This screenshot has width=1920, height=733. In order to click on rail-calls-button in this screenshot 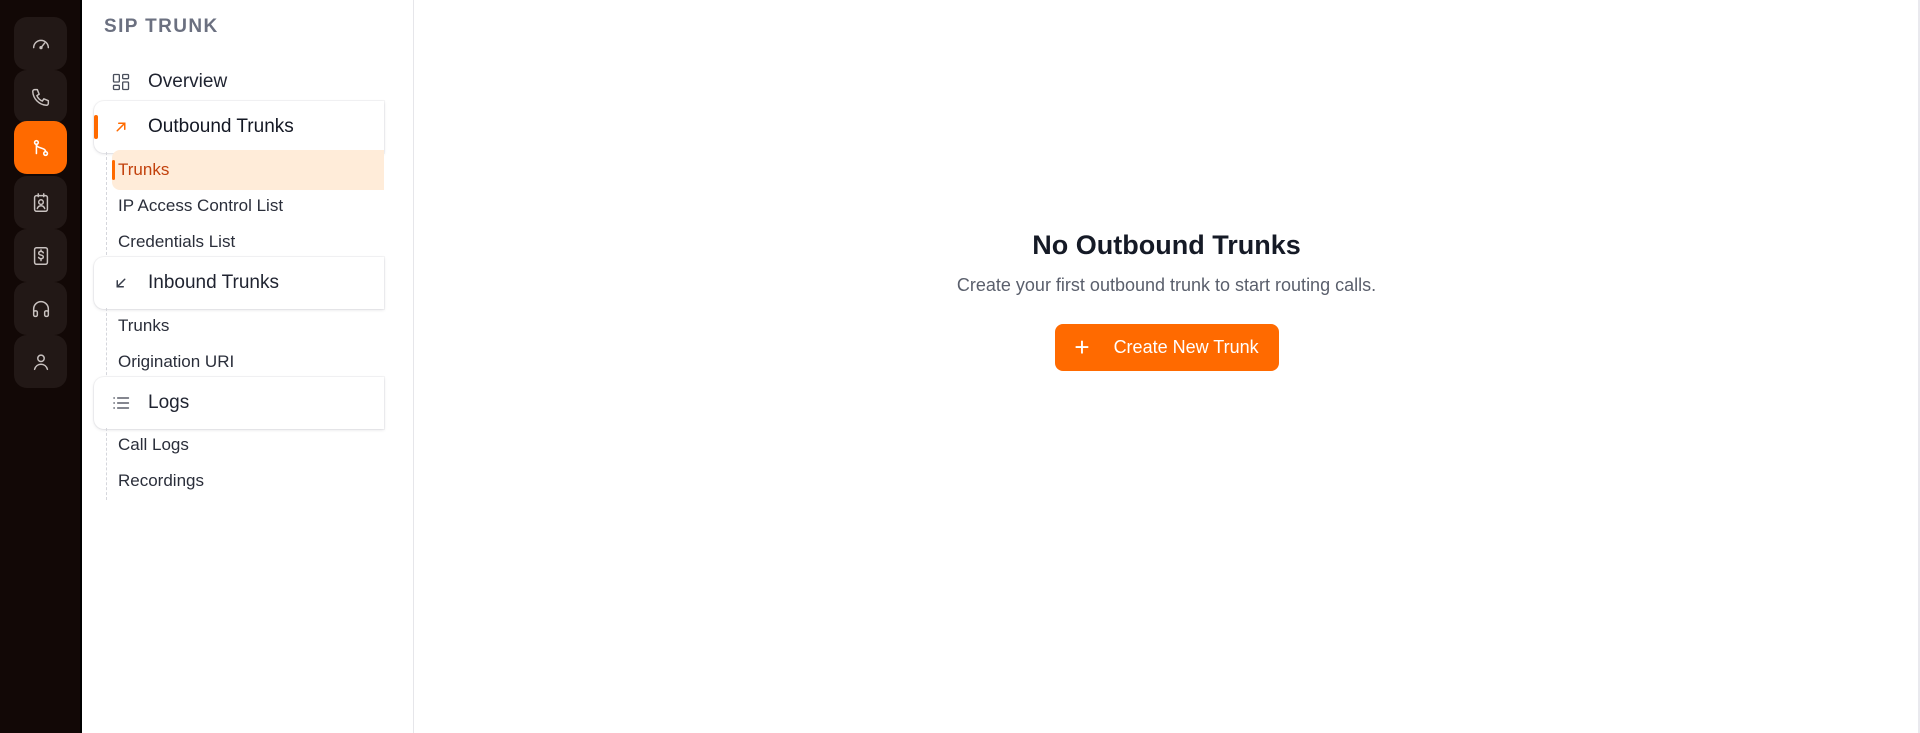, I will do `click(40, 96)`.